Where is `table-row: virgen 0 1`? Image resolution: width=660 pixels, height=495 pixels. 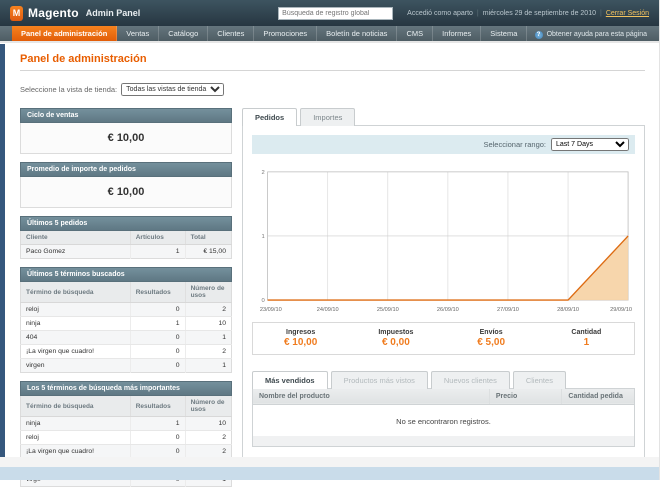
table-row: virgen 0 1 is located at coordinates (126, 365).